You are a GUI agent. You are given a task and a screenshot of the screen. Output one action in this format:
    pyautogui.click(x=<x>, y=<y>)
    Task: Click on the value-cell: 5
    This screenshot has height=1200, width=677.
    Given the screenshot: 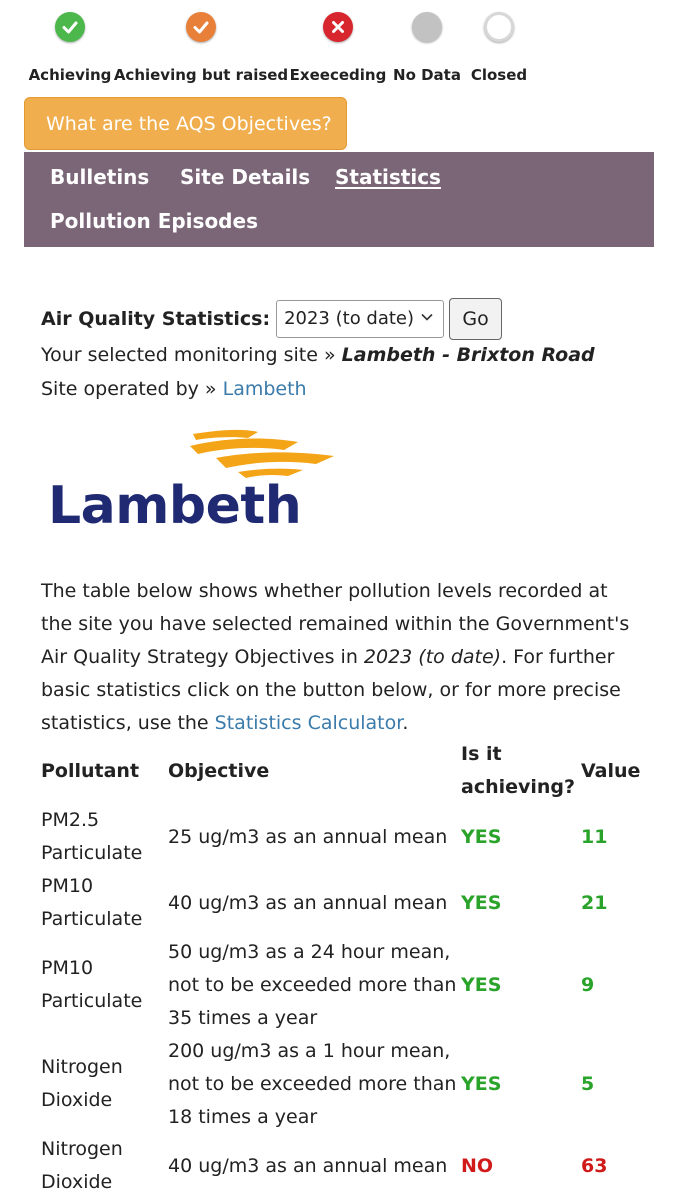 What is the action you would take?
    pyautogui.click(x=588, y=1084)
    